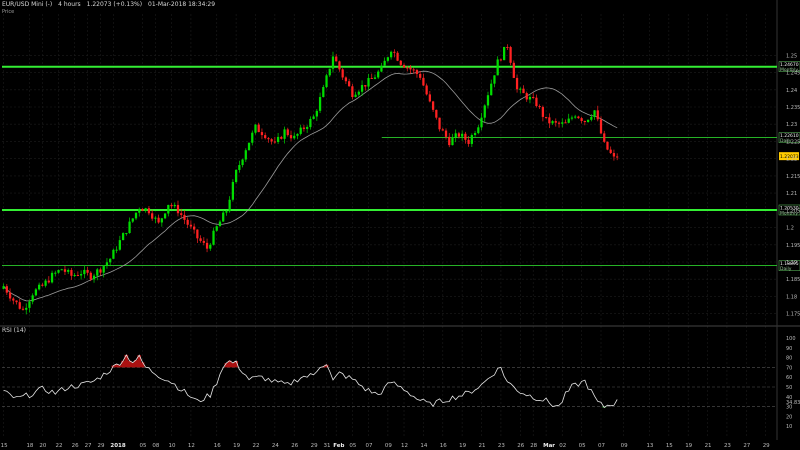 This screenshot has width=800, height=450. Describe the element at coordinates (294, 446) in the screenshot. I see `time-tick: 26` at that location.